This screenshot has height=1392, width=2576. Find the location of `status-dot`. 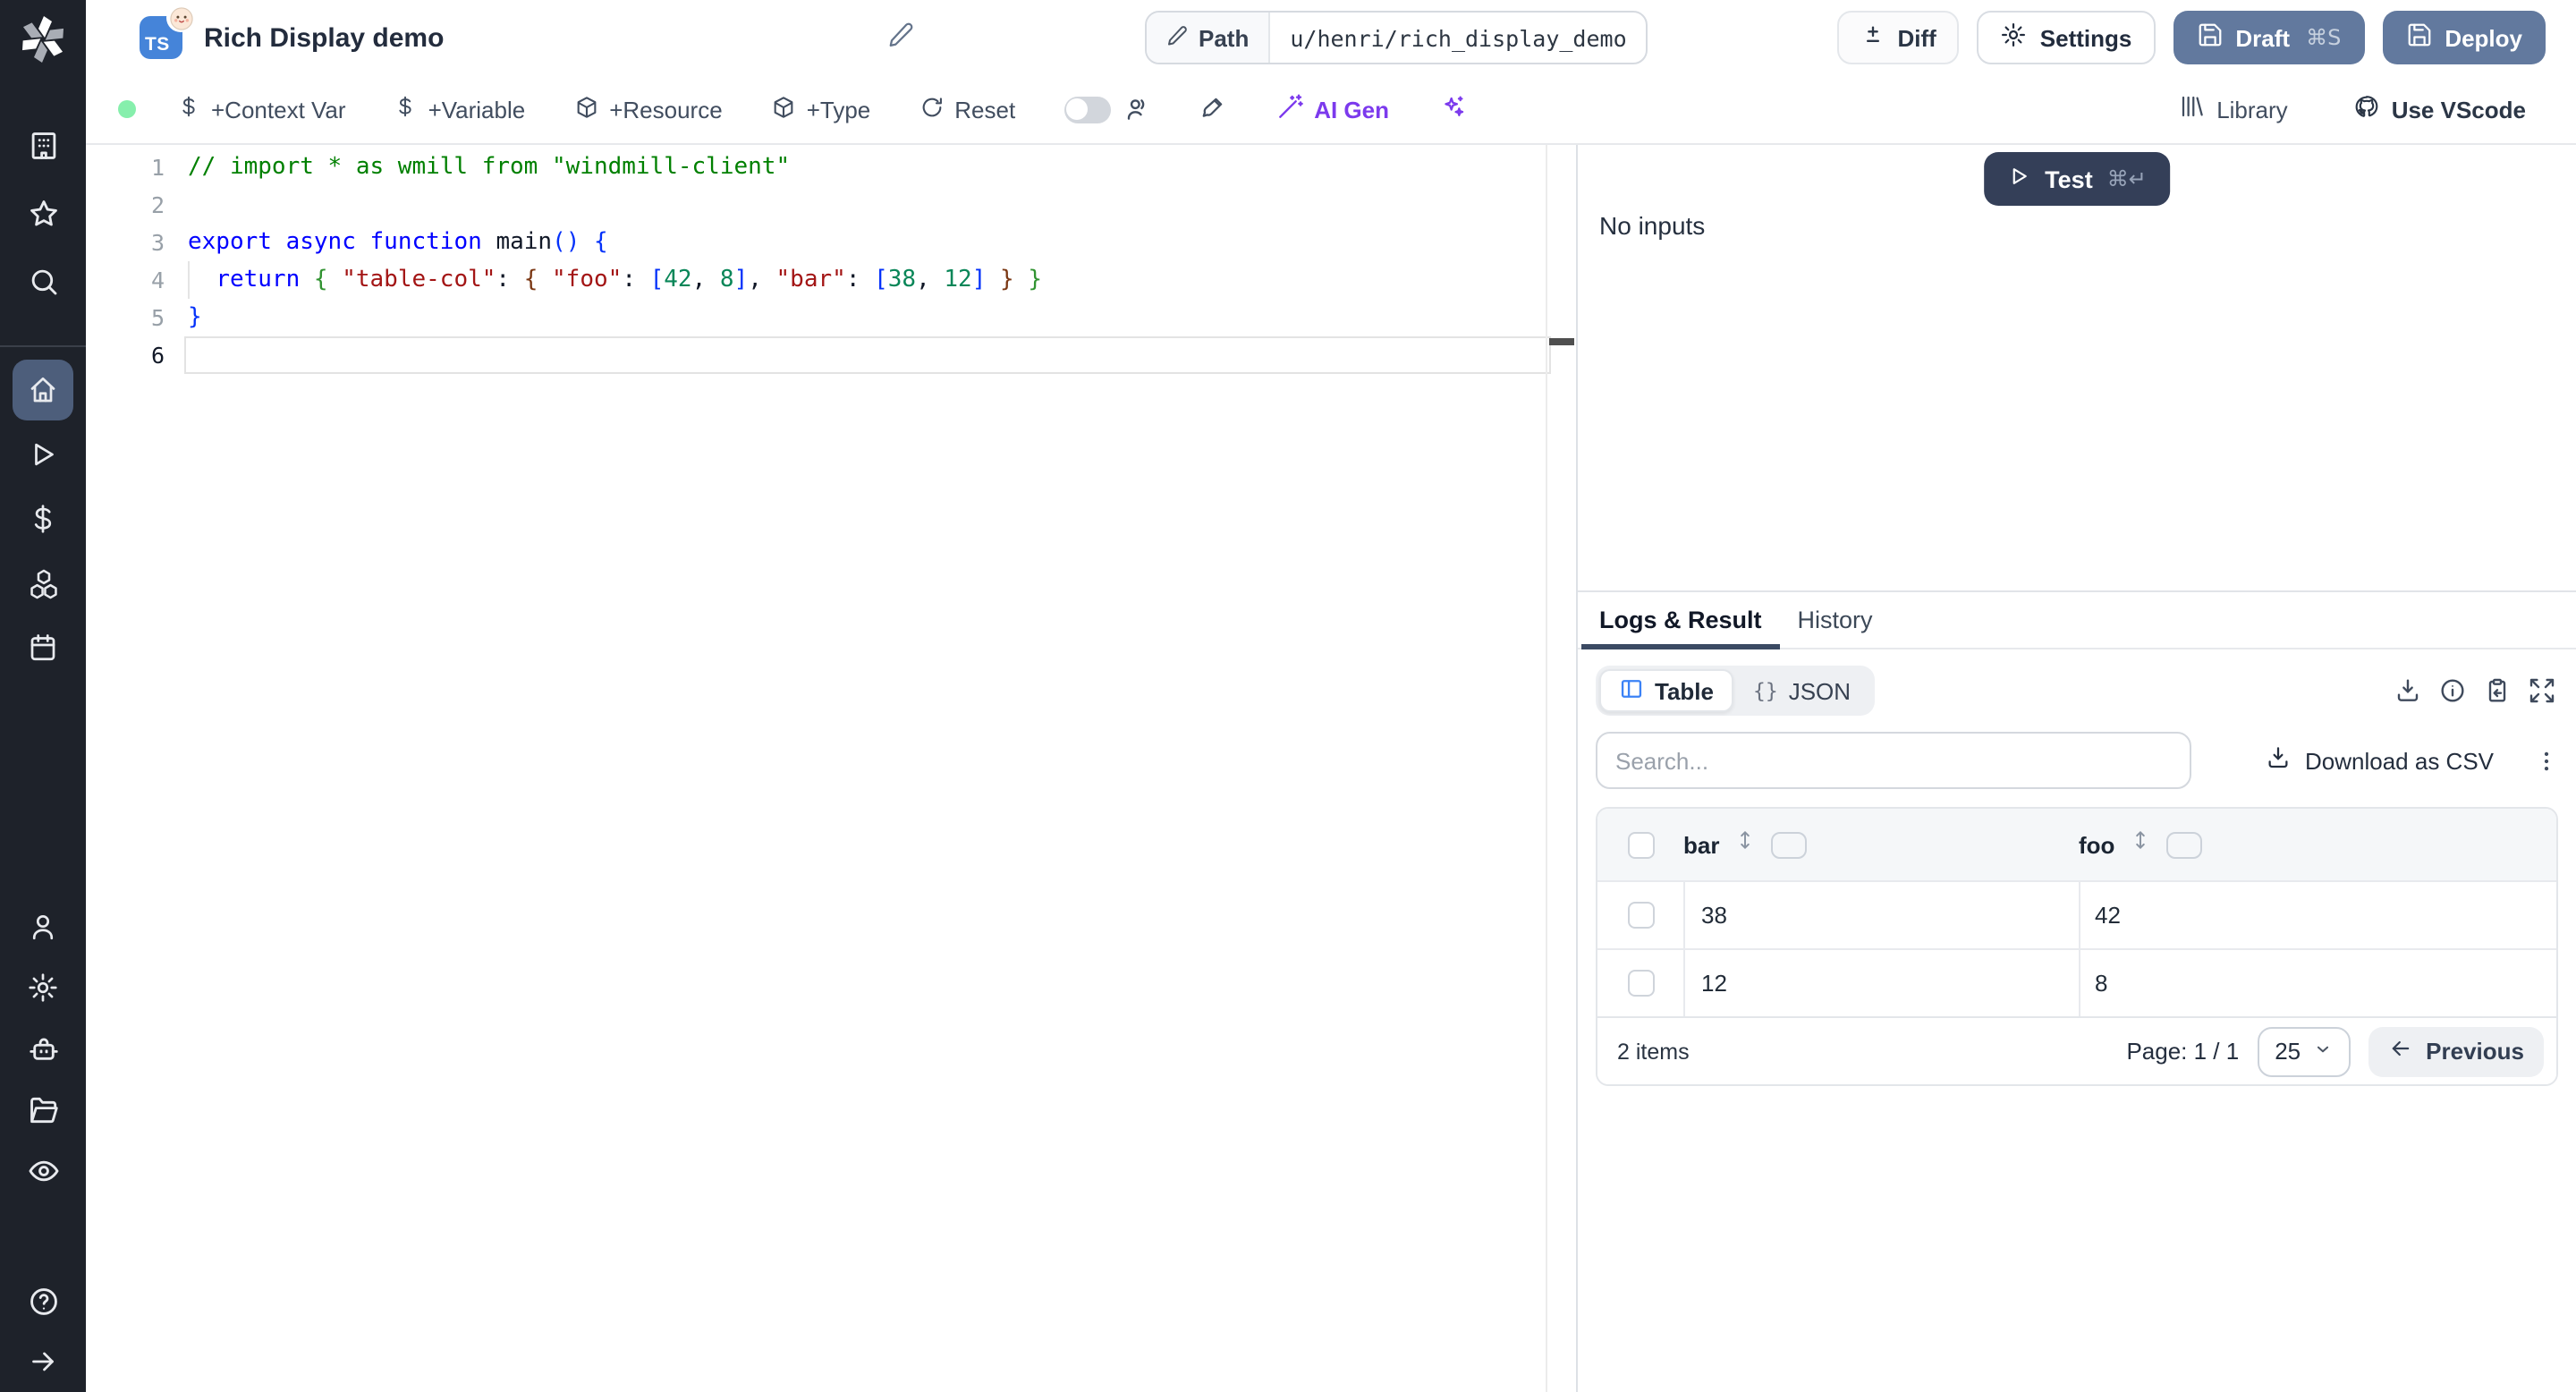

status-dot is located at coordinates (127, 109).